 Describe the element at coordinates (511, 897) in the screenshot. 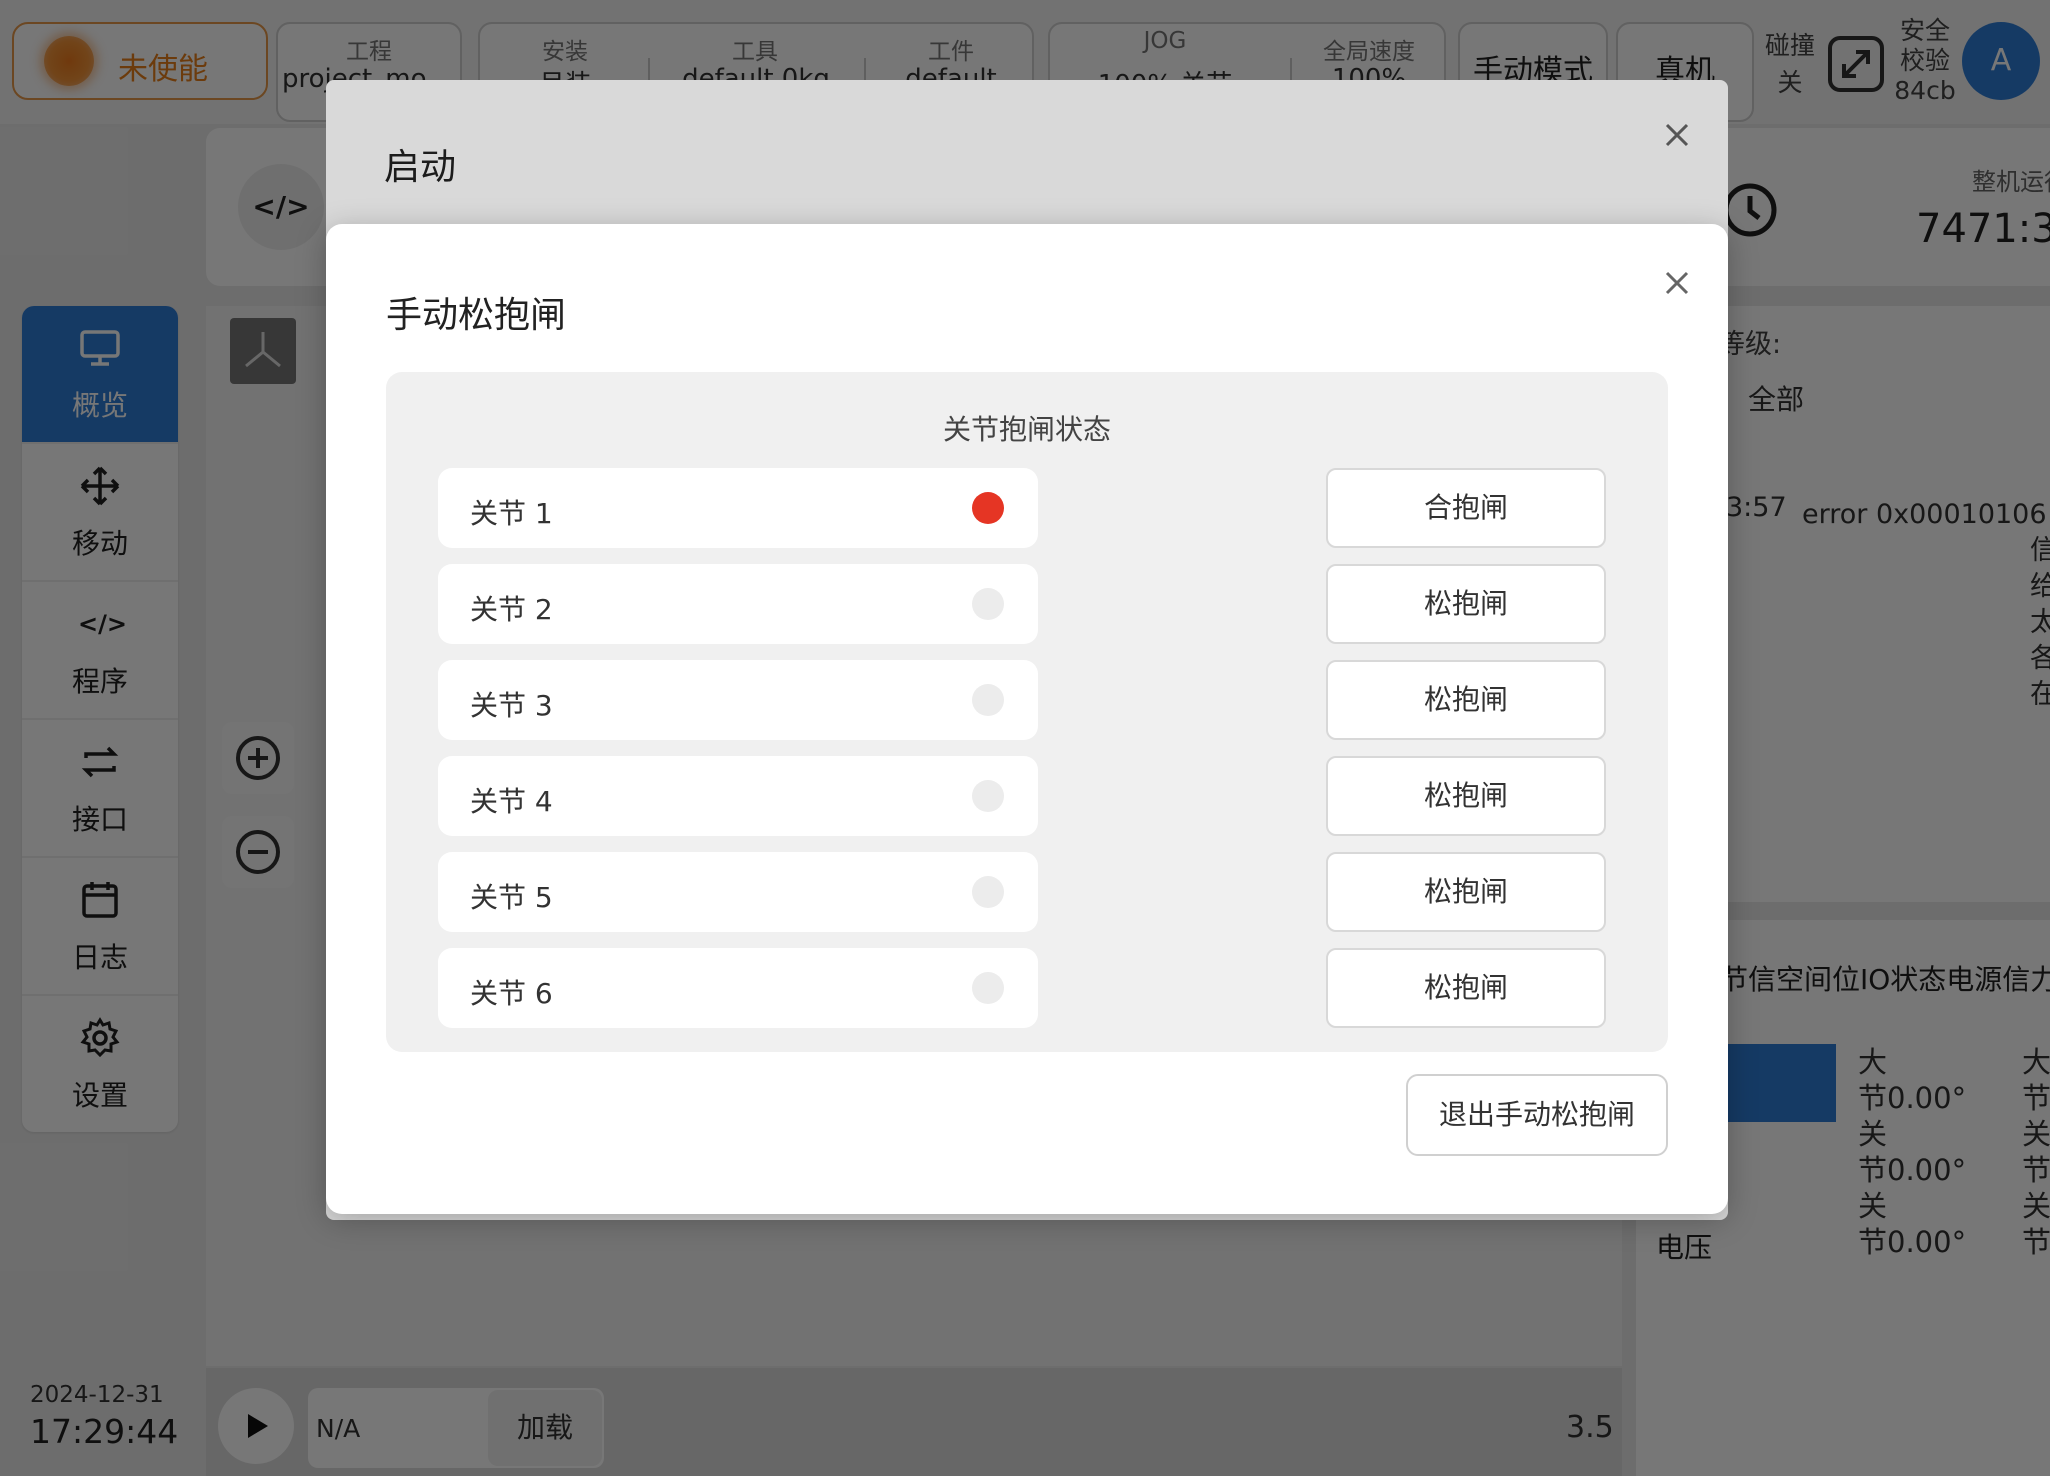

I see `joint-label: 关节 5` at that location.